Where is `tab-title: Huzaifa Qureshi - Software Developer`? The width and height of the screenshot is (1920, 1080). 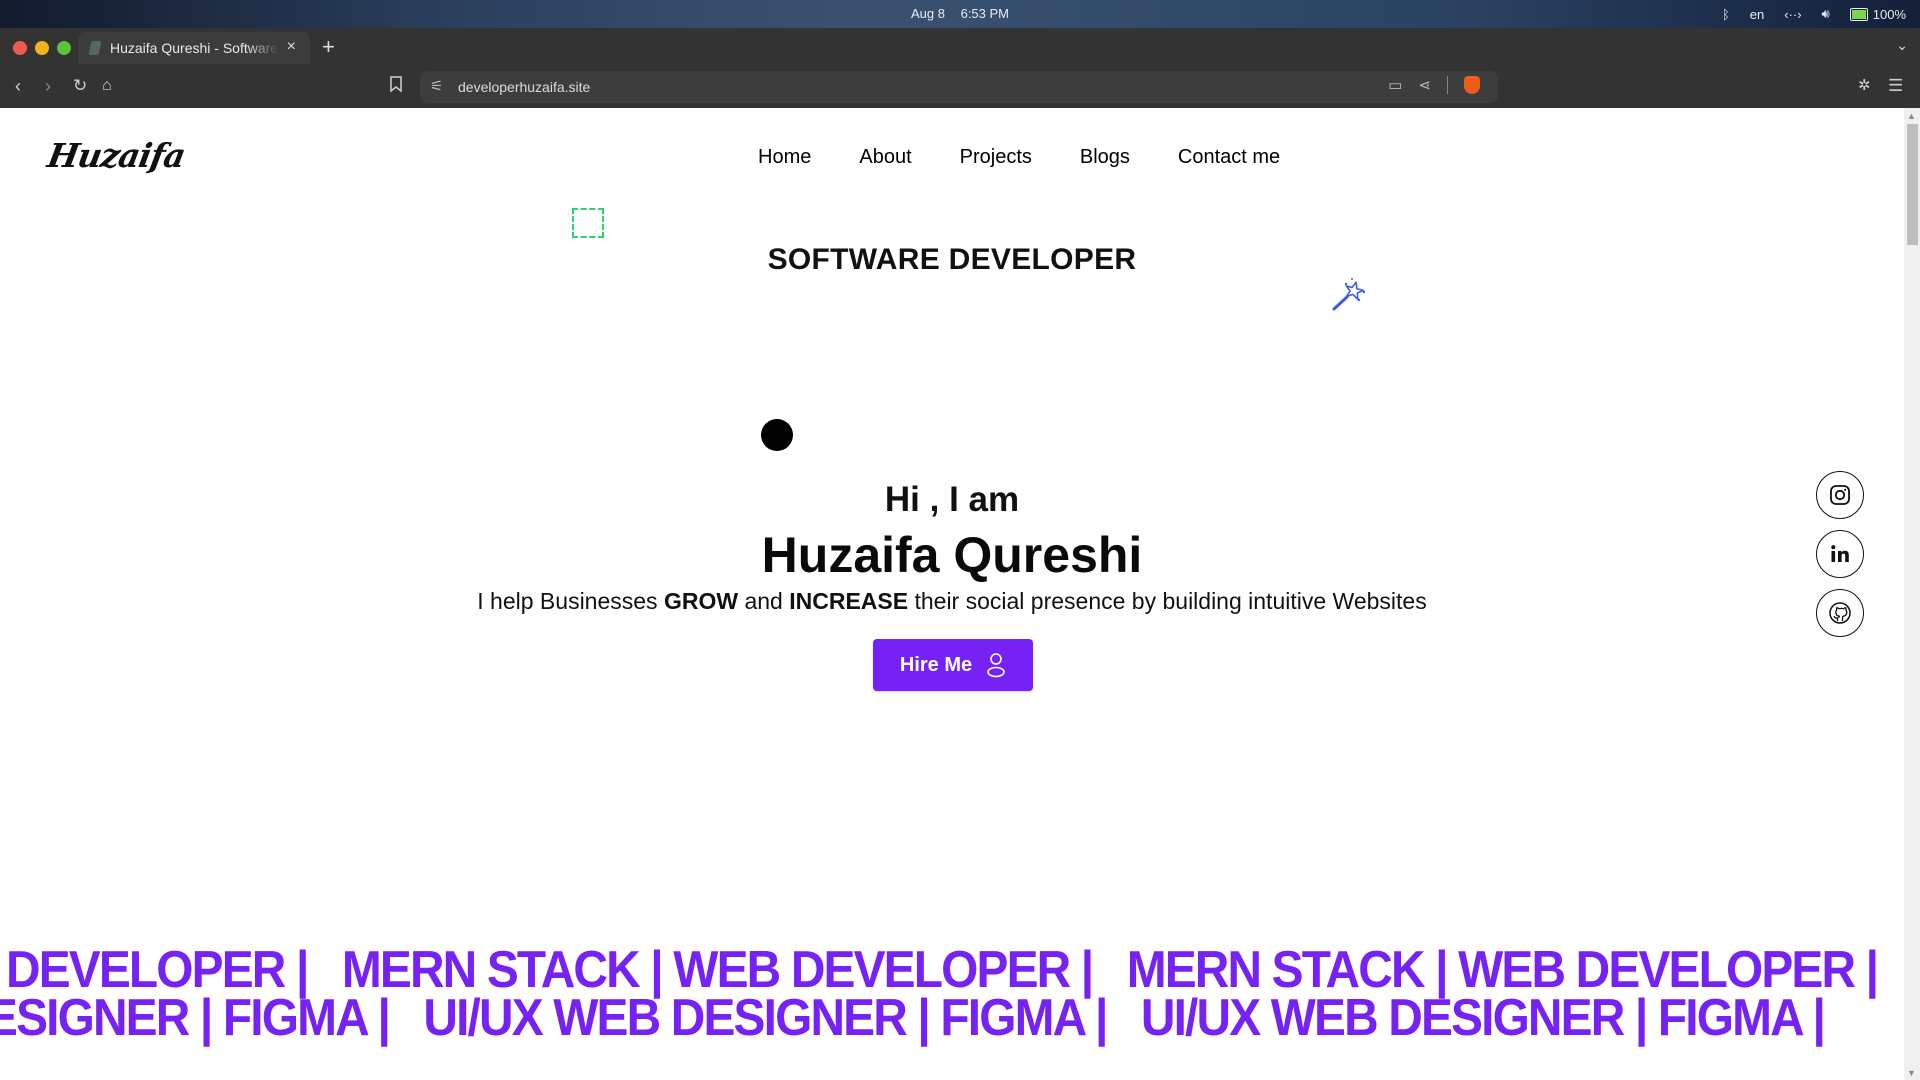
tab-title: Huzaifa Qureshi - Software Developer is located at coordinates (195, 48).